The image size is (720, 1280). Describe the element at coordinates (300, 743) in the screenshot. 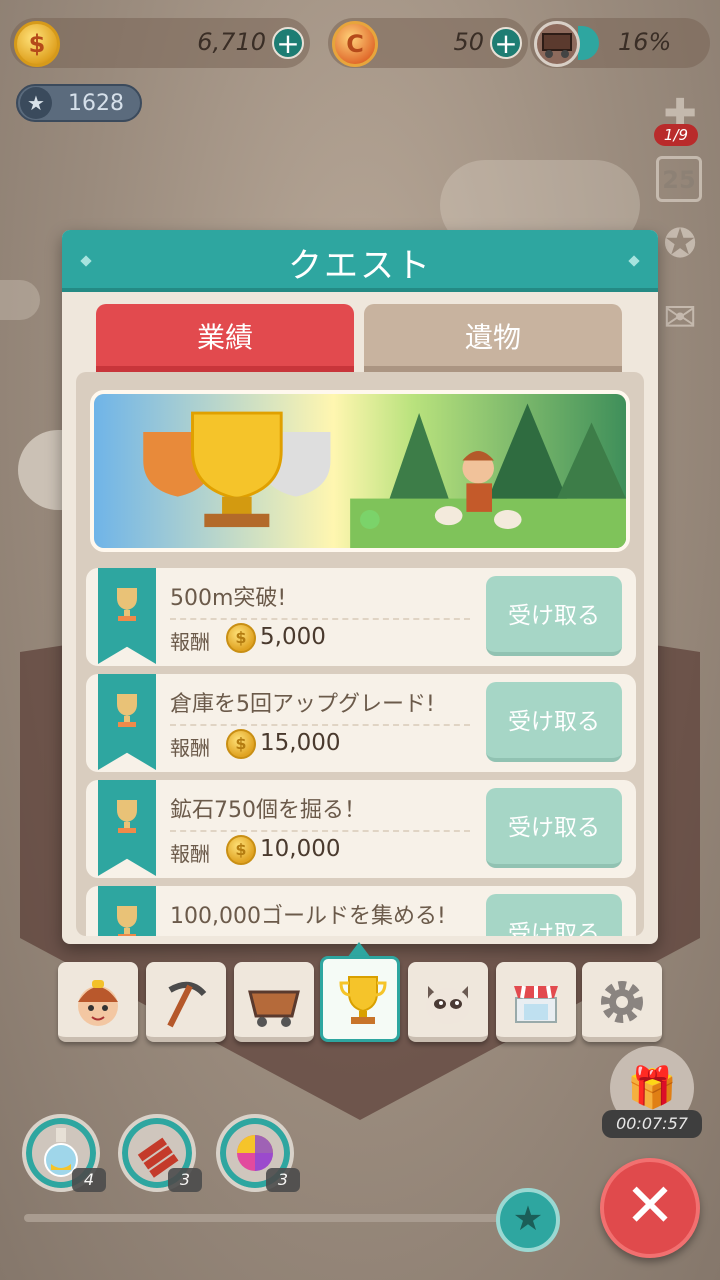

I see `reward-value: 15,000` at that location.